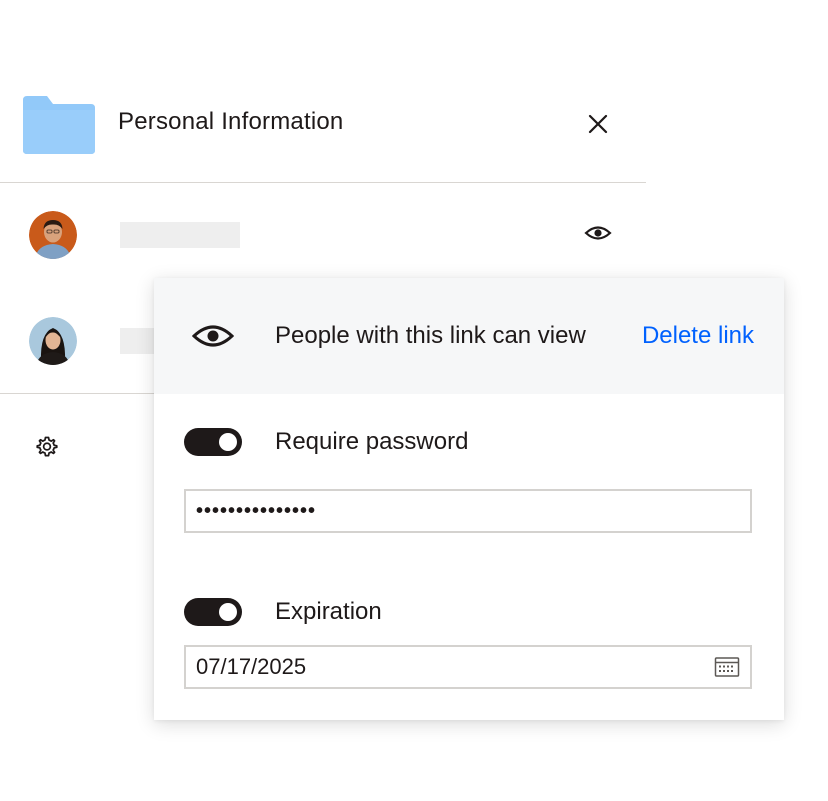 The width and height of the screenshot is (828, 801). I want to click on close-icon, so click(598, 124).